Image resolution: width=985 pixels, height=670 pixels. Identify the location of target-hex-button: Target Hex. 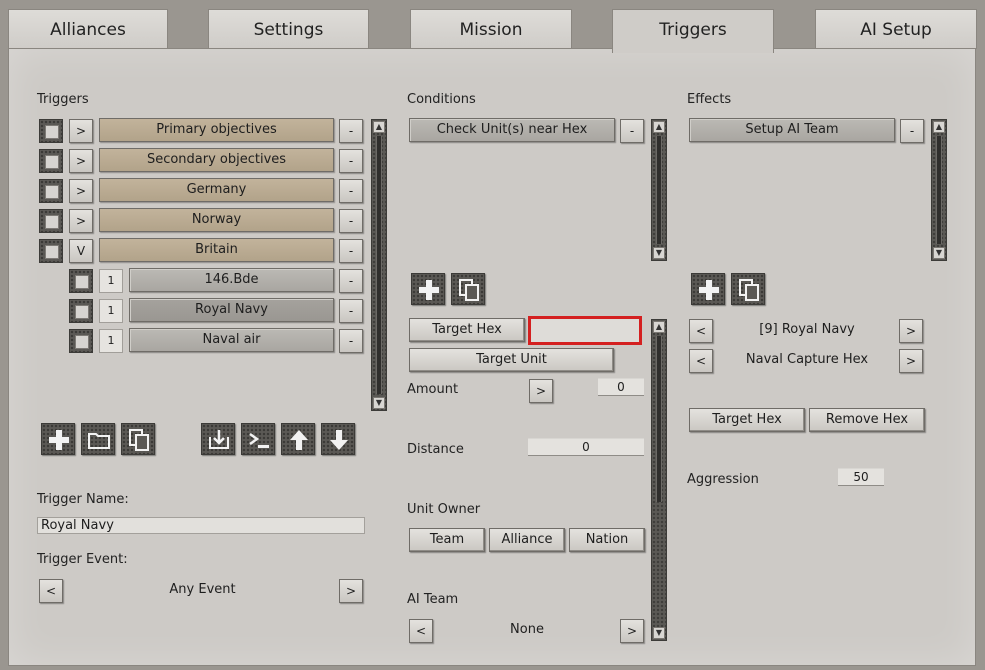
(467, 330).